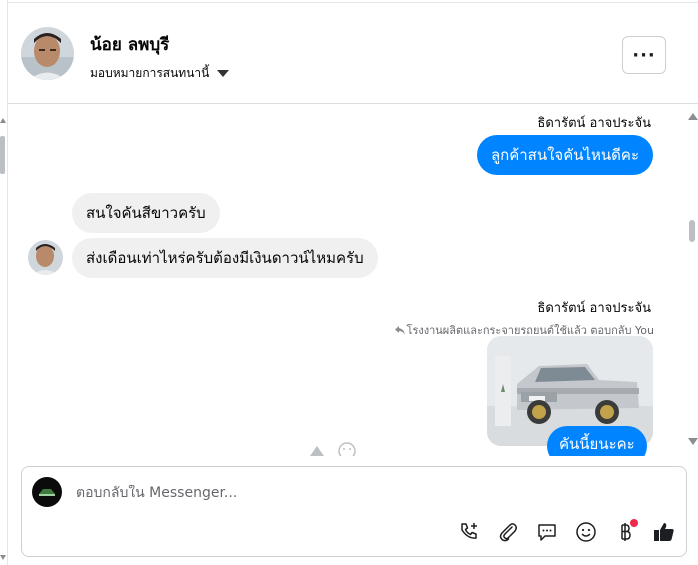  Describe the element at coordinates (223, 73) in the screenshot. I see `chevron-down-icon` at that location.